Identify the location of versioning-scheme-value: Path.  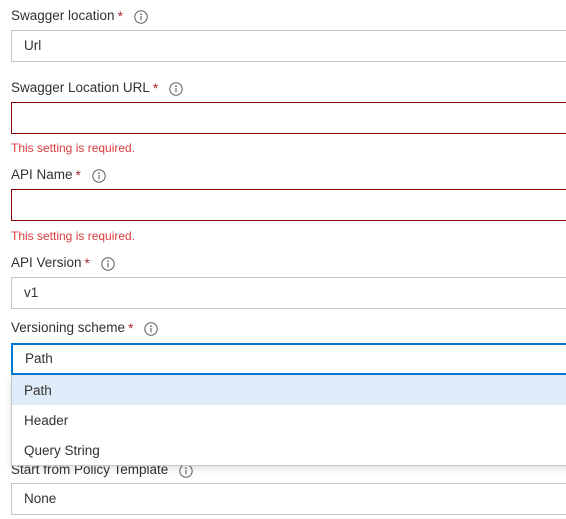
(39, 358).